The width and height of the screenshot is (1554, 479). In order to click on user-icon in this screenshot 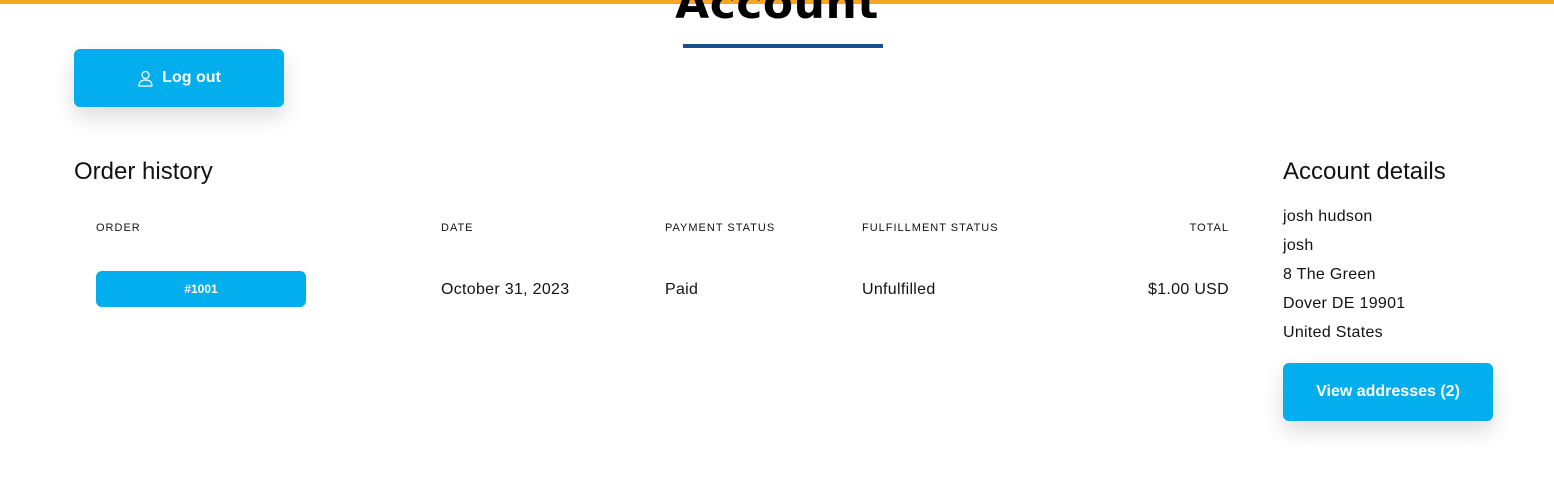, I will do `click(145, 78)`.